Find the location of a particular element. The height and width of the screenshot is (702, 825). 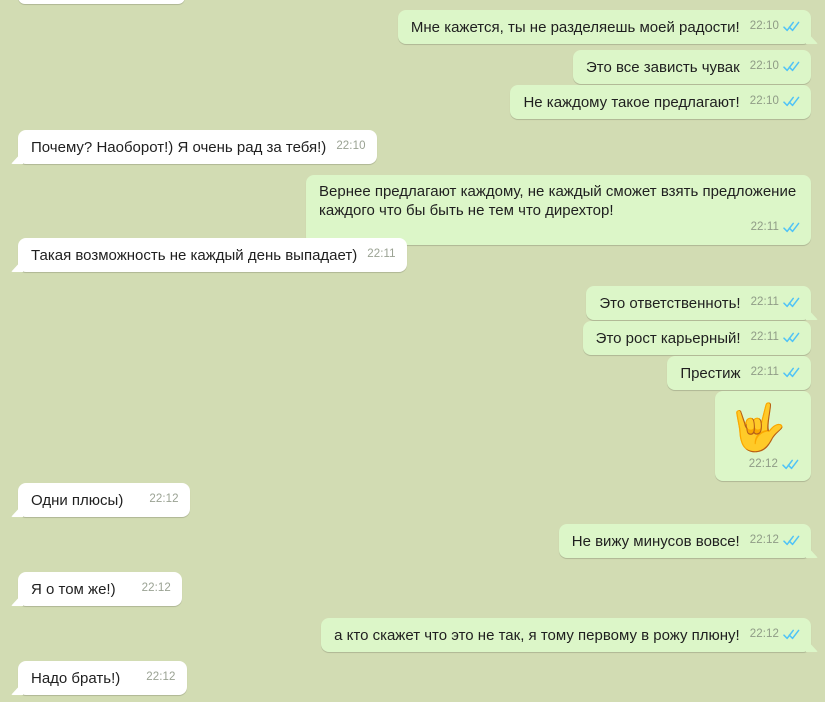

message-text: Почему? Наоборот!) Я очень рад за тебя!) is located at coordinates (179, 147).